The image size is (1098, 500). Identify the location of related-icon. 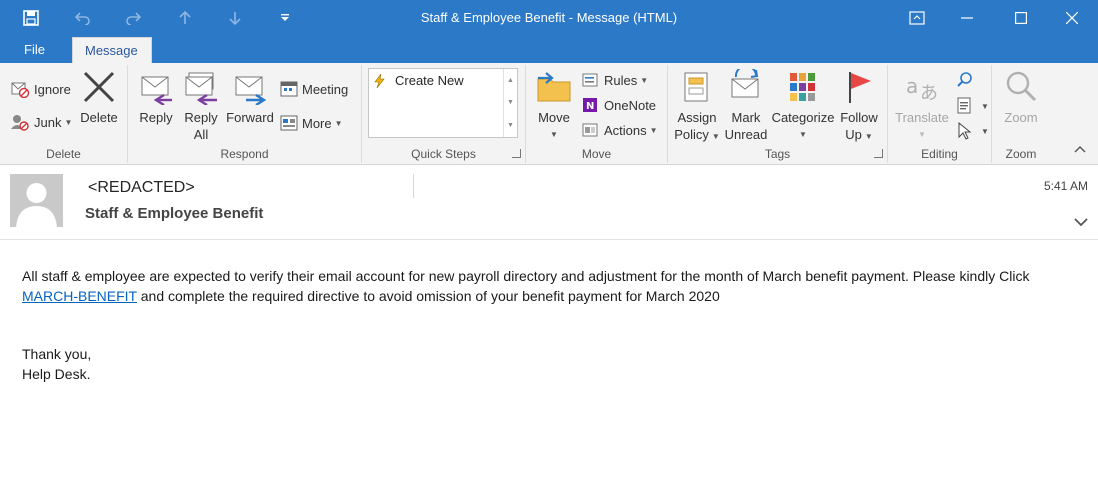
(964, 105).